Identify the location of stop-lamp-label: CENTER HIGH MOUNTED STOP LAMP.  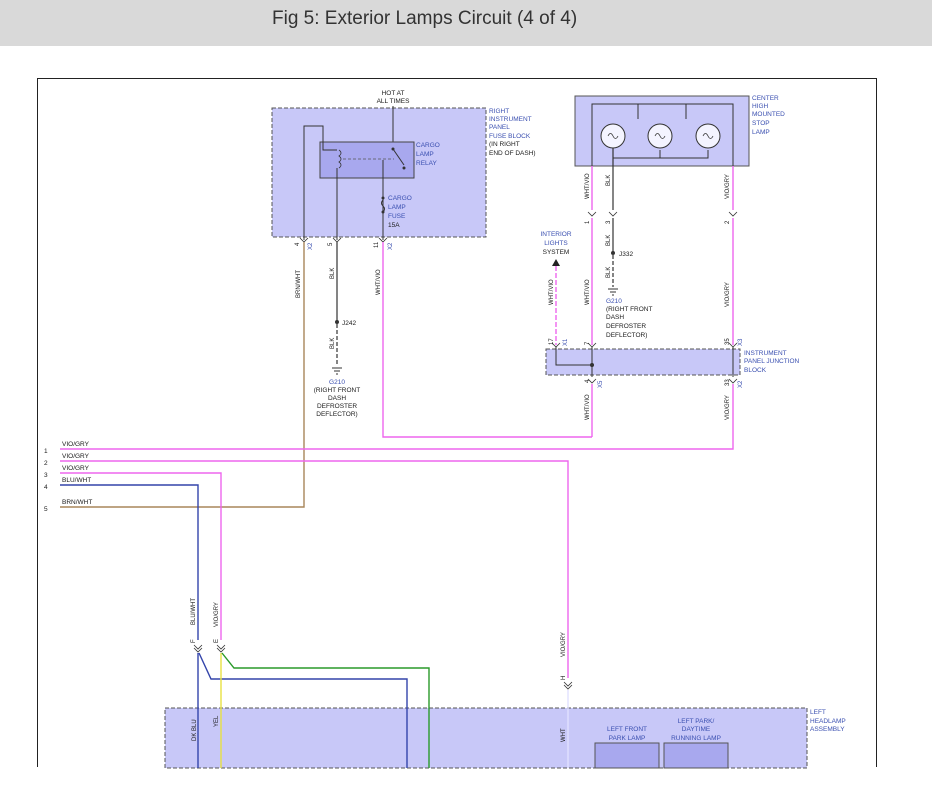
(768, 115).